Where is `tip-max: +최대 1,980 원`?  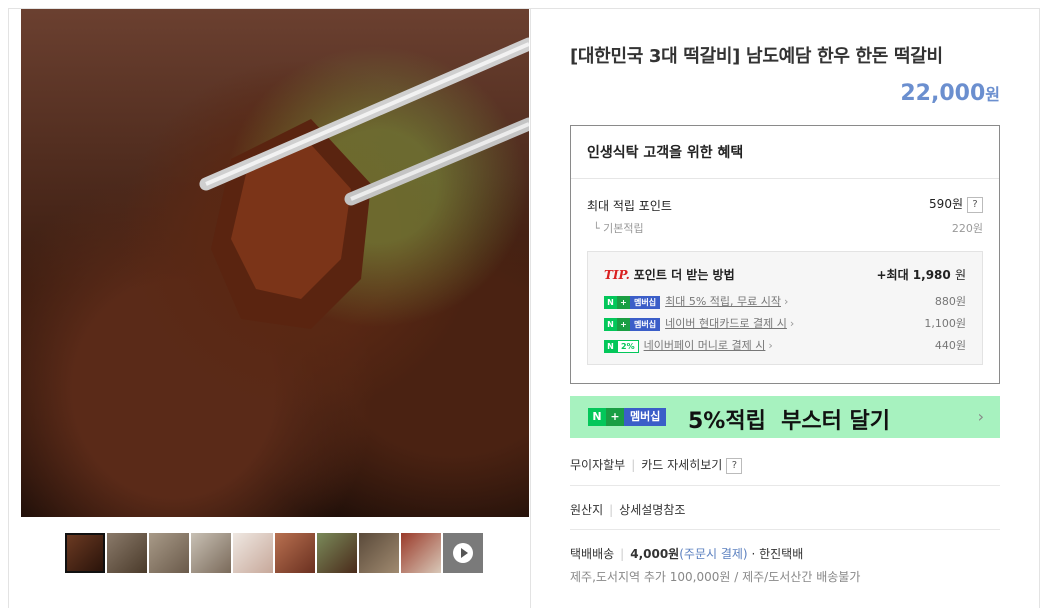 tip-max: +최대 1,980 원 is located at coordinates (921, 274).